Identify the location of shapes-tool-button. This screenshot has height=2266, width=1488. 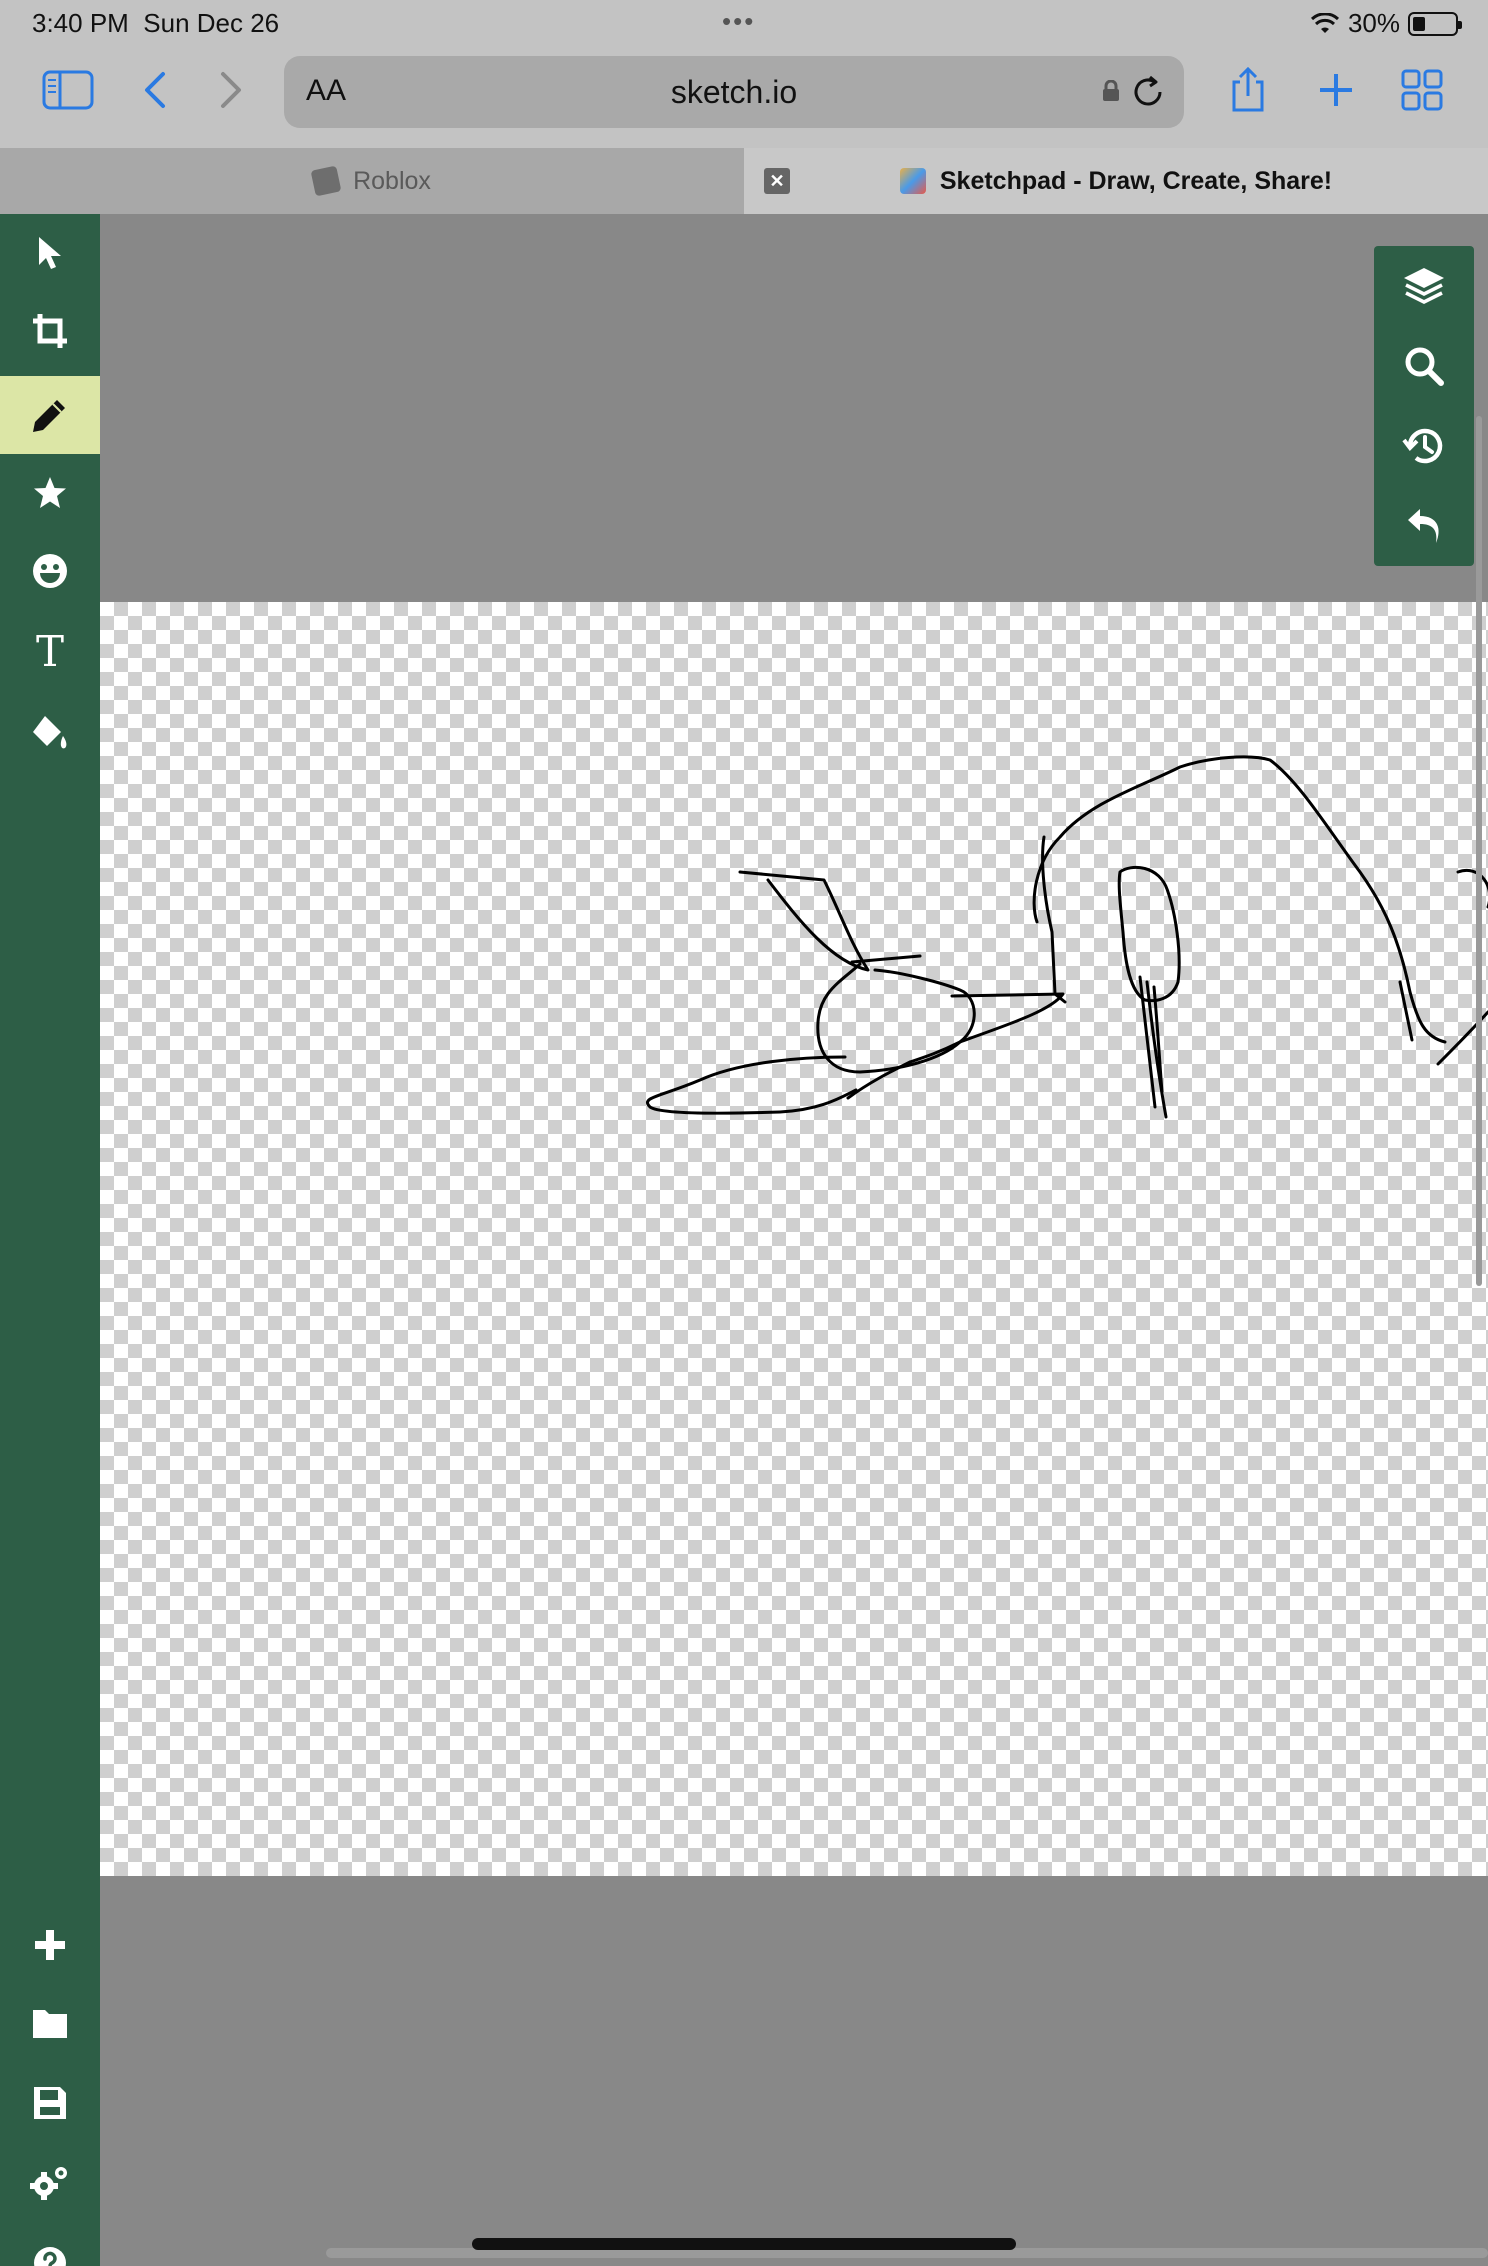
(50, 493).